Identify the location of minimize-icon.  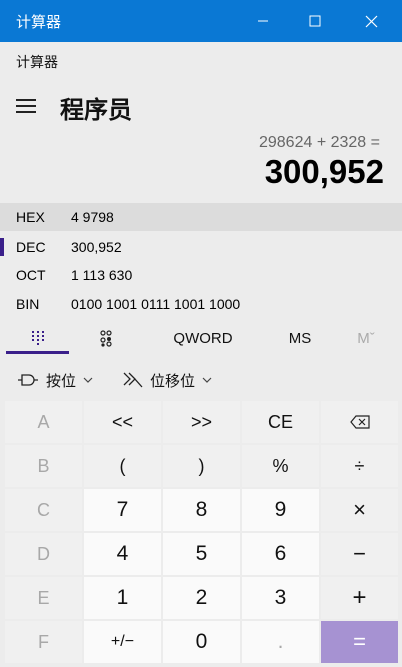
(263, 21).